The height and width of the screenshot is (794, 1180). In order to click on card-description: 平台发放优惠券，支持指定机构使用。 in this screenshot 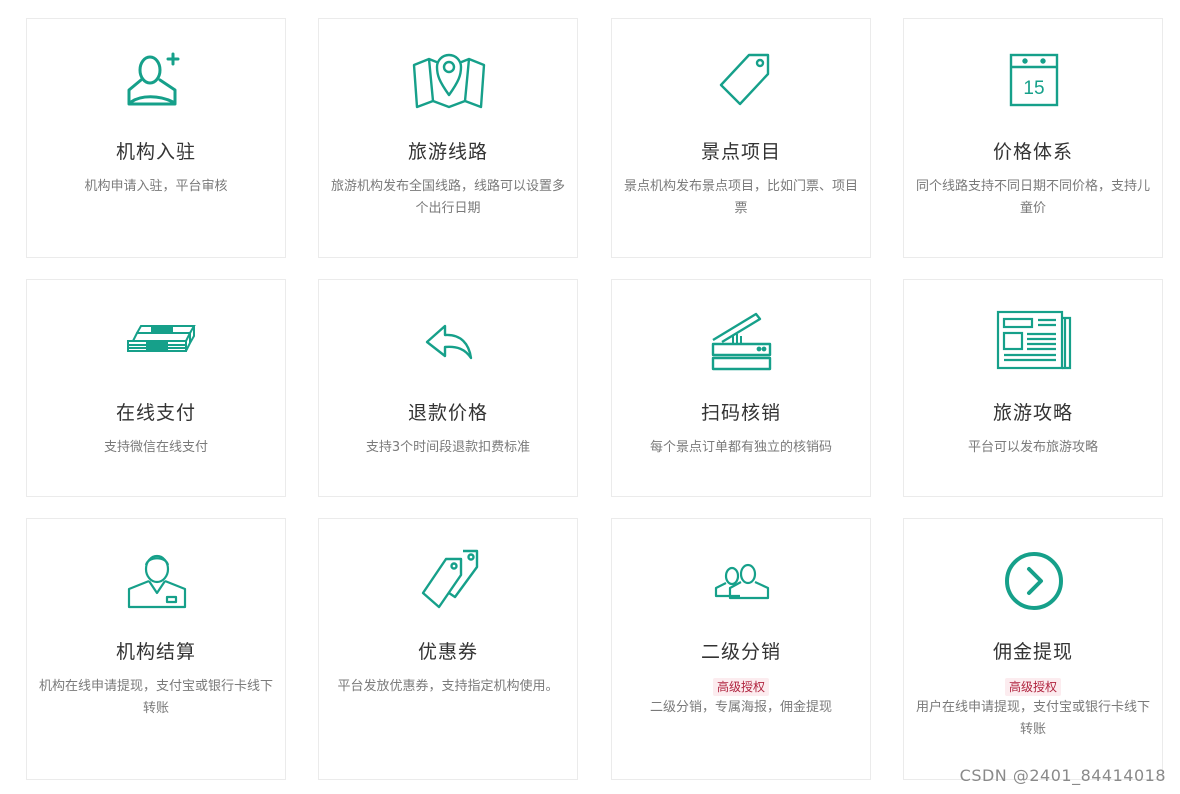, I will do `click(448, 686)`.